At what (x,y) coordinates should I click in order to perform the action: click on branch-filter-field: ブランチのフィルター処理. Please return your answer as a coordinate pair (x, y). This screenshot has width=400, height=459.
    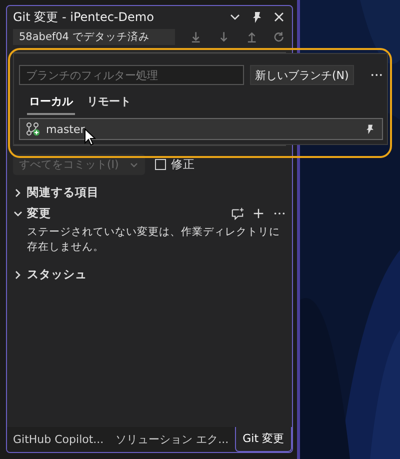
    Looking at the image, I should click on (131, 75).